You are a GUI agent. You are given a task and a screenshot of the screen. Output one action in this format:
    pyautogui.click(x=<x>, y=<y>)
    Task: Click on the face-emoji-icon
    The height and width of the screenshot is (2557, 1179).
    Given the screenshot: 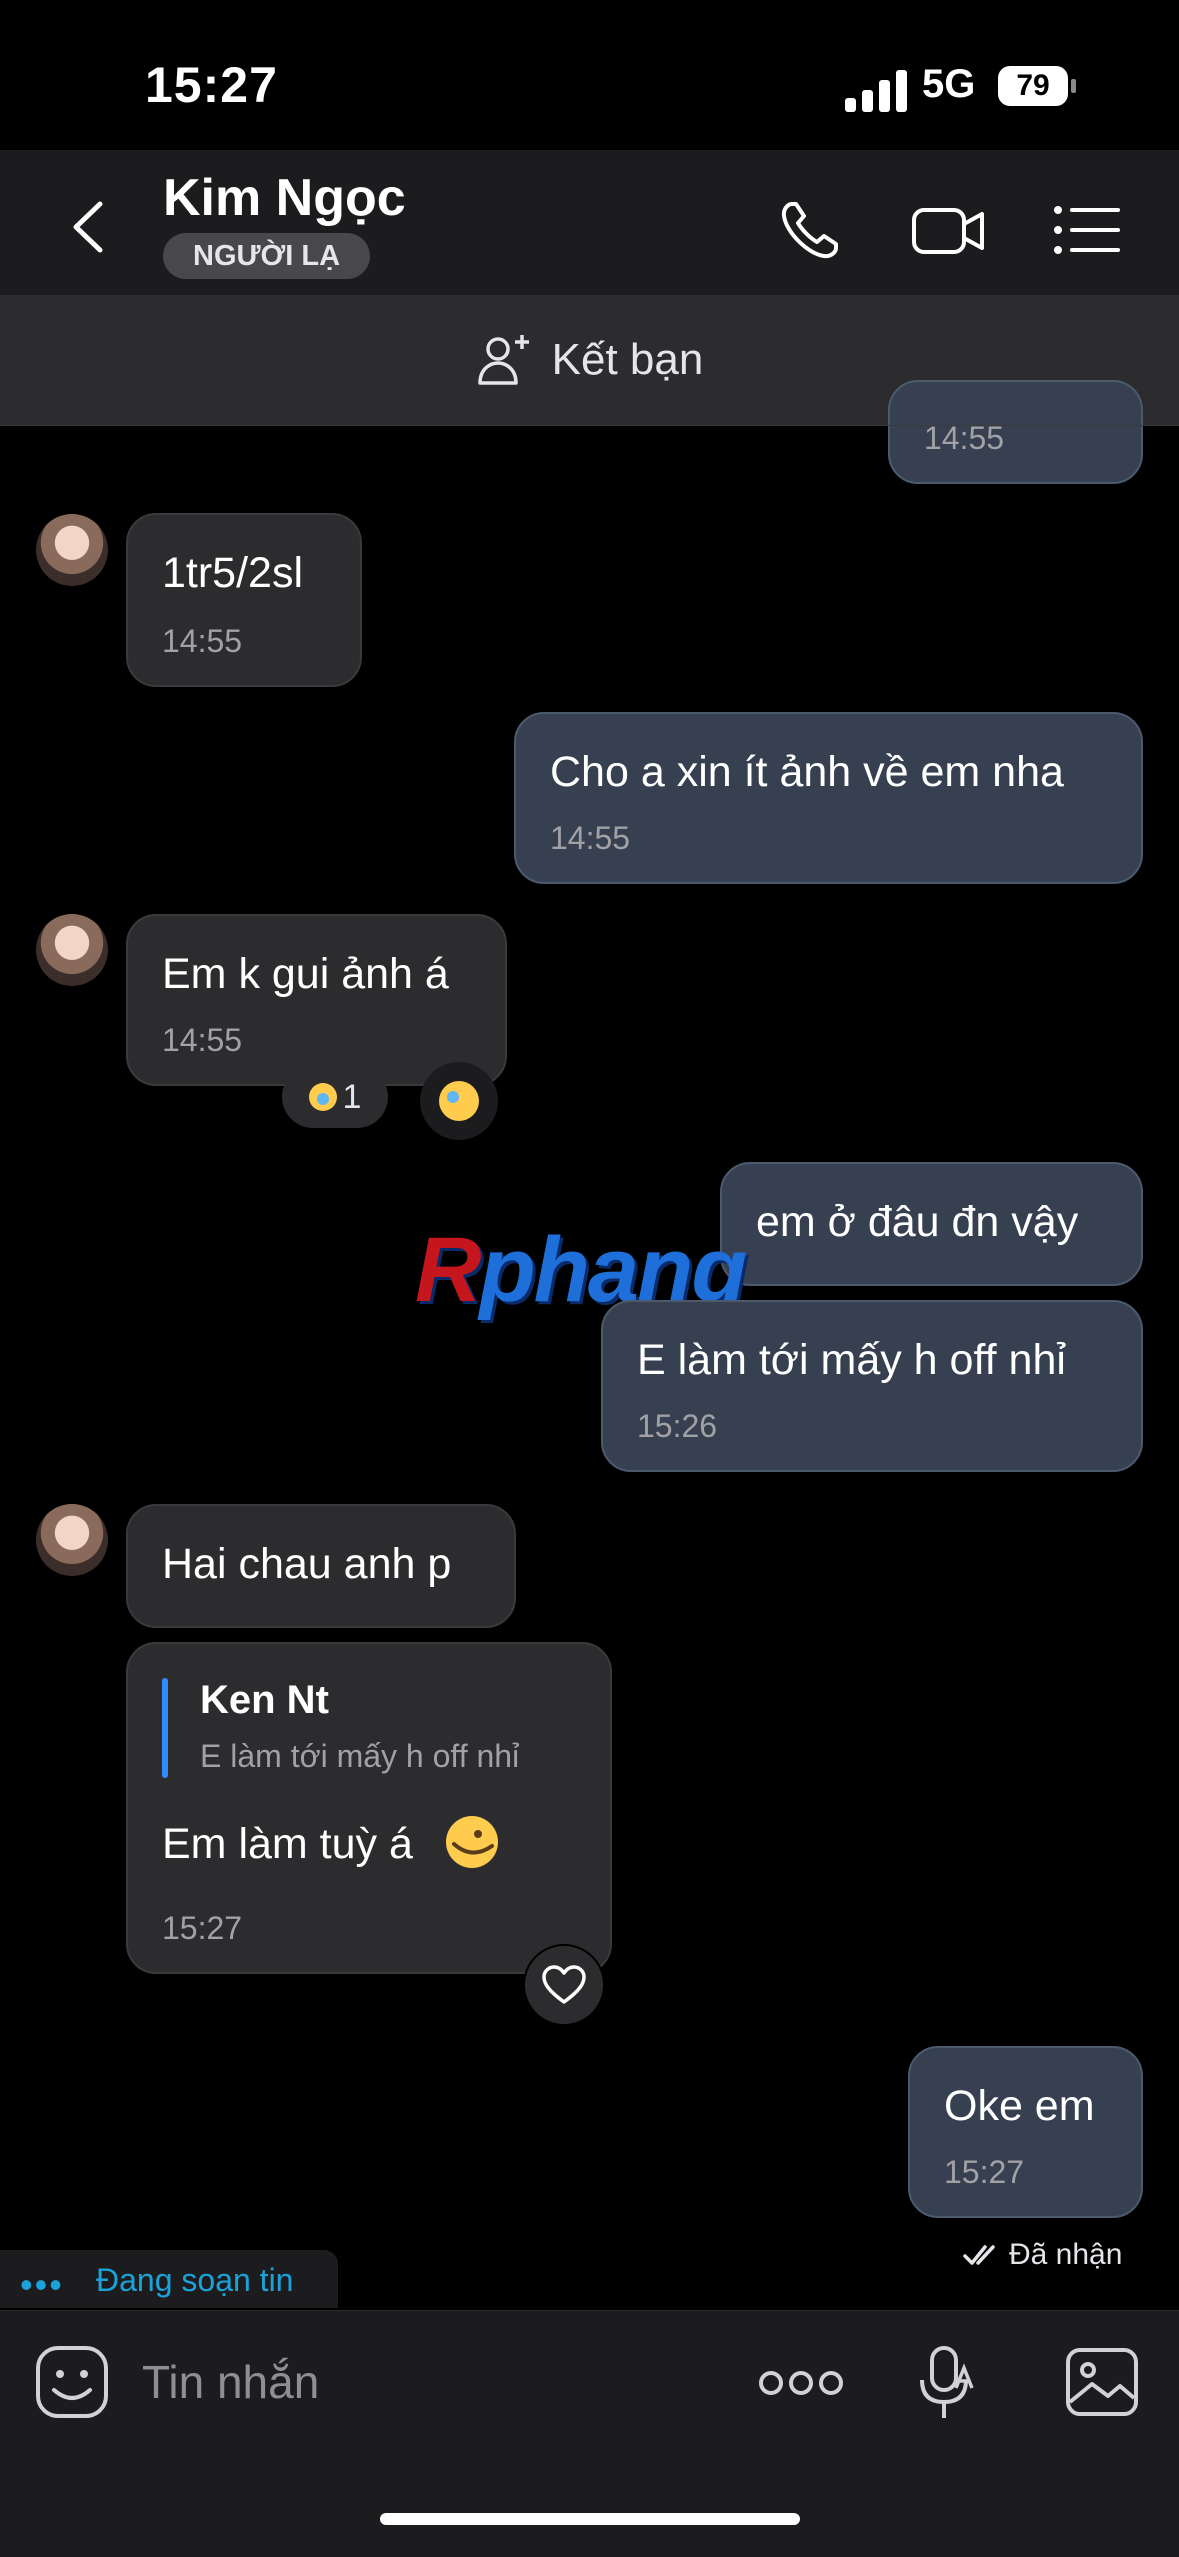 What is the action you would take?
    pyautogui.click(x=472, y=1842)
    